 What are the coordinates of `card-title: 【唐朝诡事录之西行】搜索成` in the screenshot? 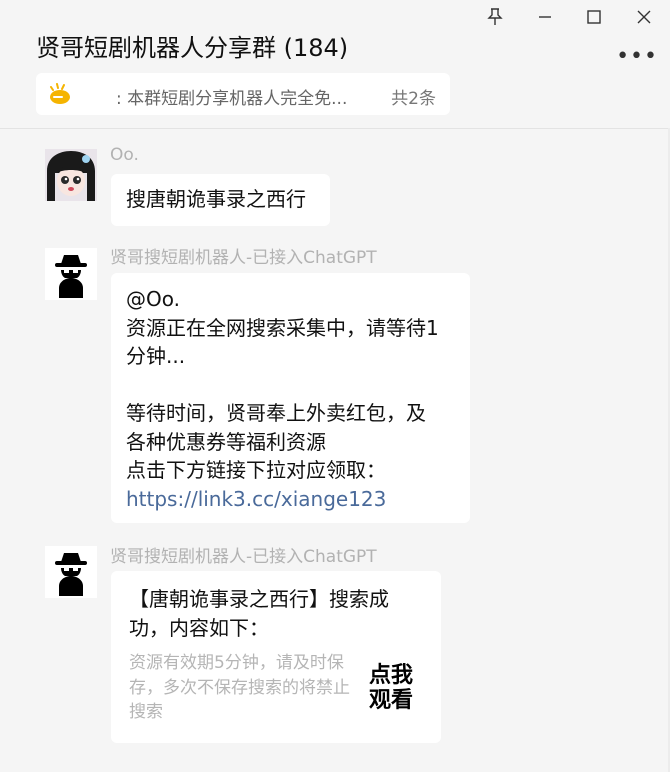 It's located at (259, 599).